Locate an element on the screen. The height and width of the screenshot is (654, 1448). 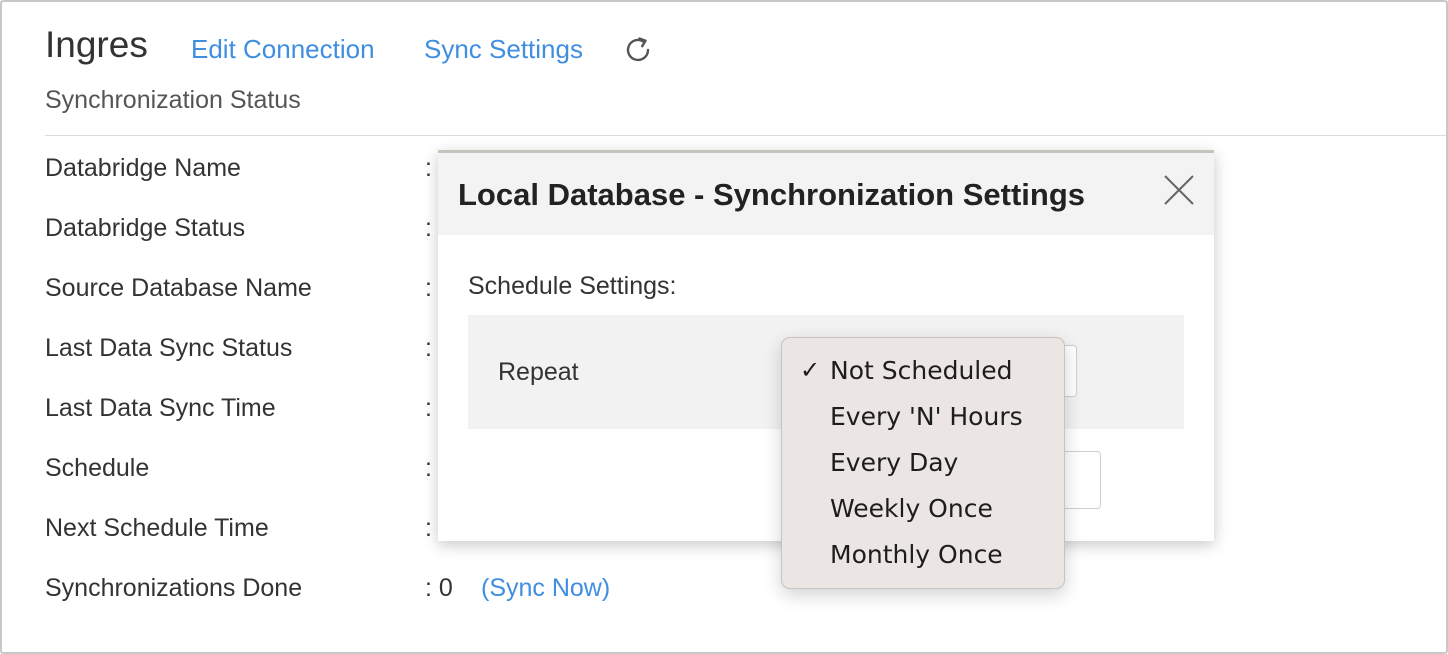
section-subtitle: Synchronization Status is located at coordinates (173, 100).